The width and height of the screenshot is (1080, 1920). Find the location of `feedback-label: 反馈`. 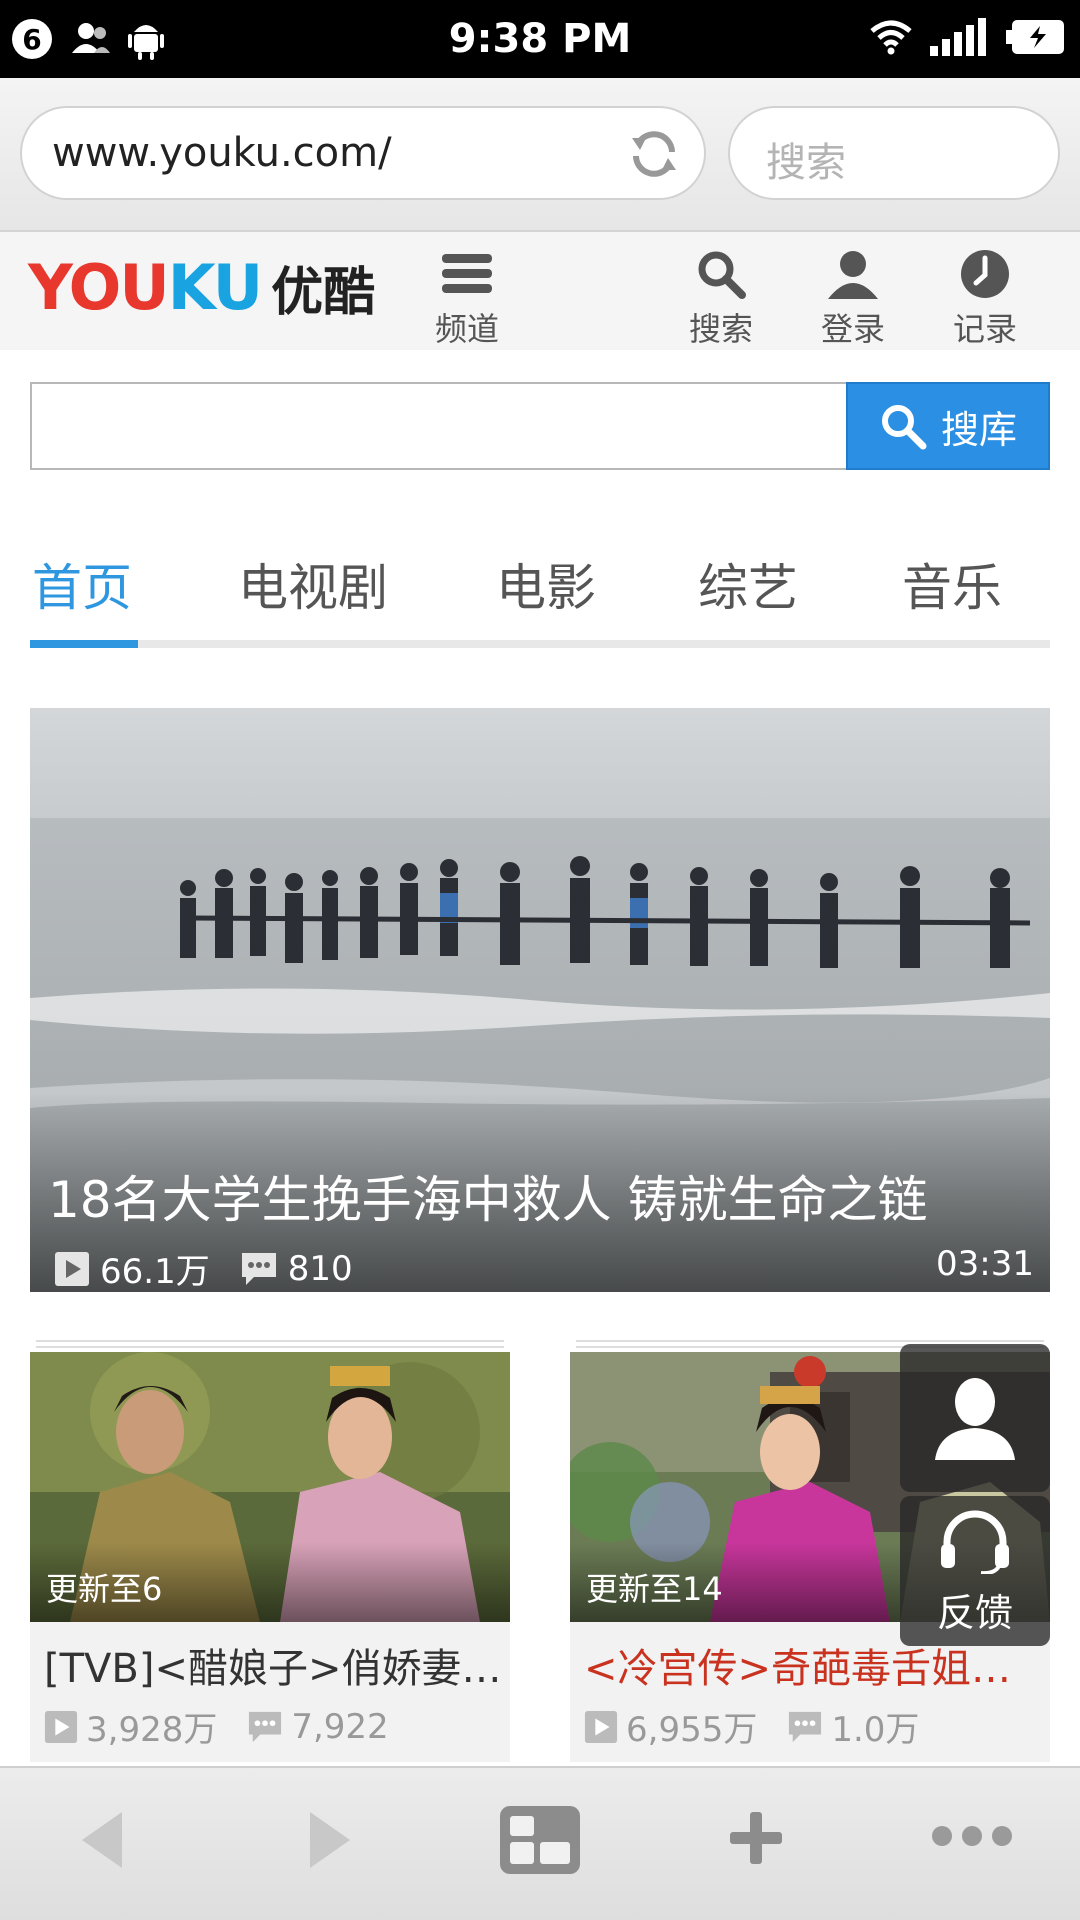

feedback-label: 反馈 is located at coordinates (974, 1613).